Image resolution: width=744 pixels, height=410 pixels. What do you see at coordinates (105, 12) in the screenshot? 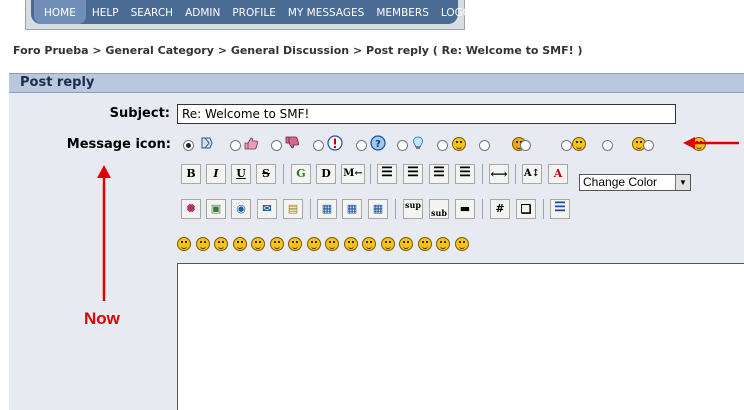
I see `nav-help: HELP` at bounding box center [105, 12].